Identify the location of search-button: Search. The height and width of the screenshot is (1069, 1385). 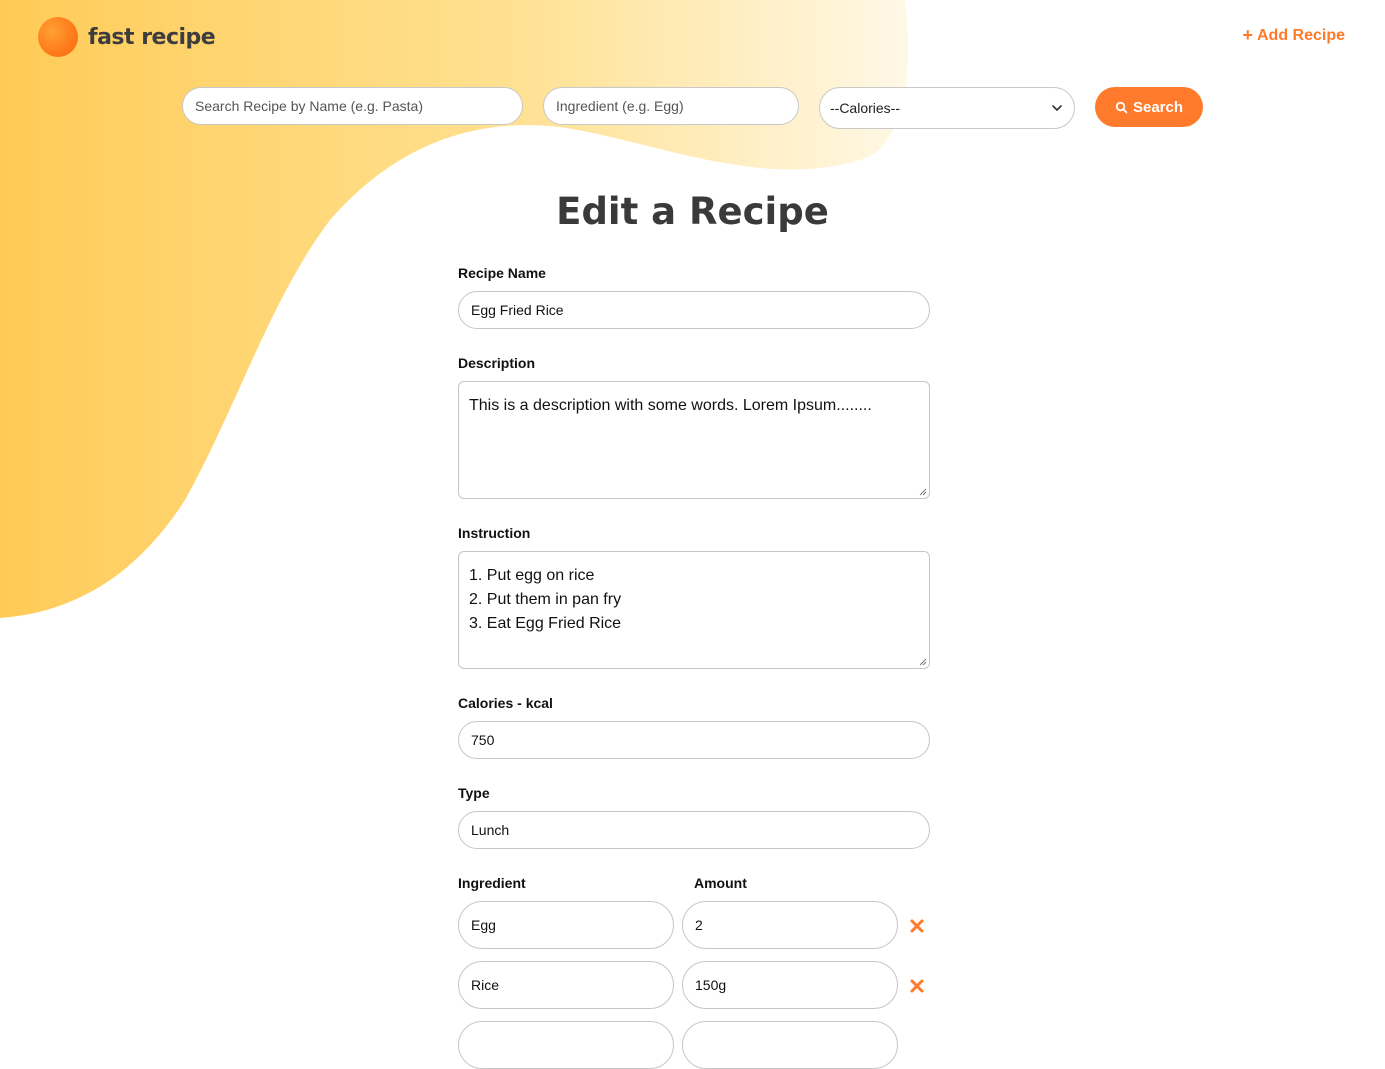
(1149, 107).